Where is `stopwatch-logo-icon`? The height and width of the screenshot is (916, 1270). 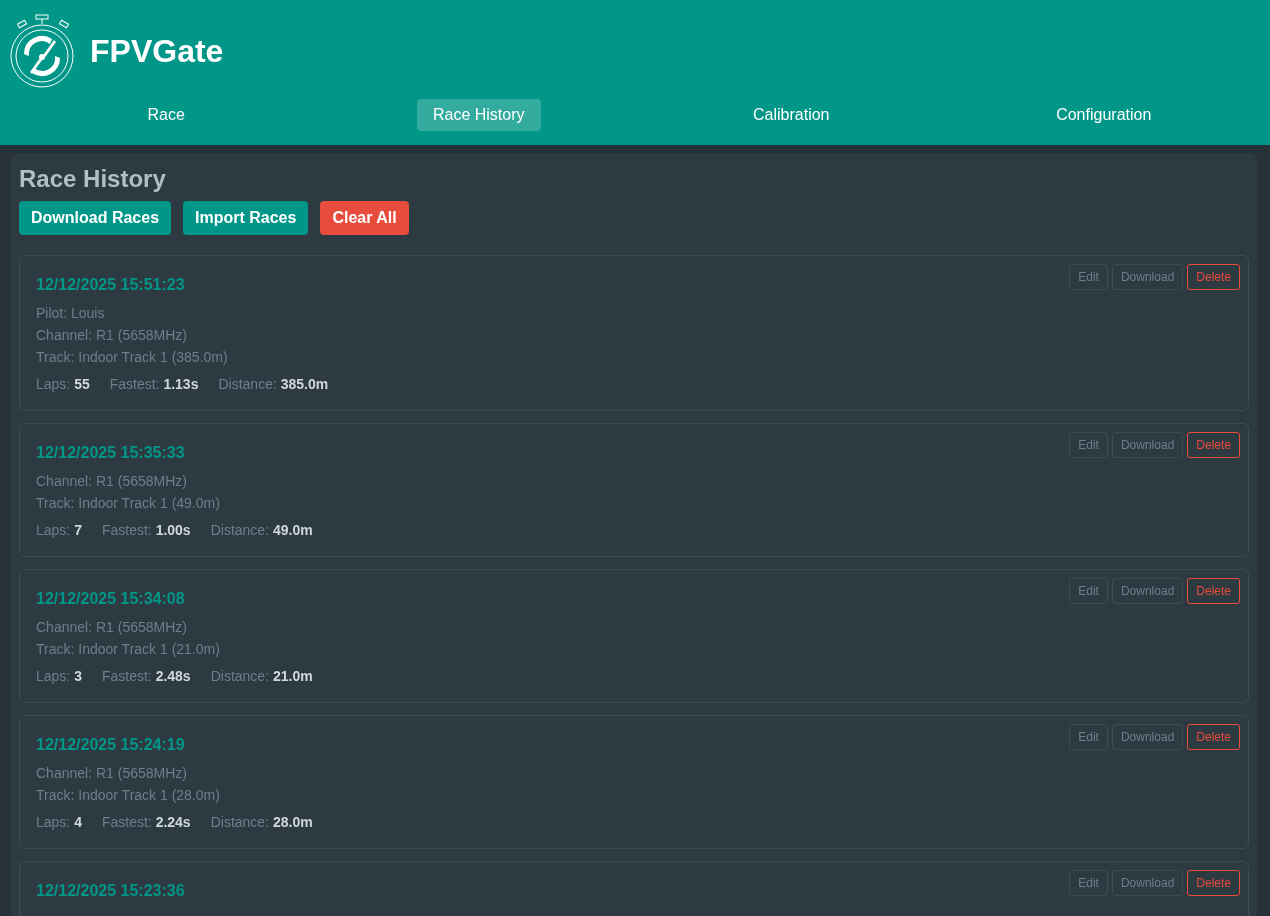 stopwatch-logo-icon is located at coordinates (43, 51).